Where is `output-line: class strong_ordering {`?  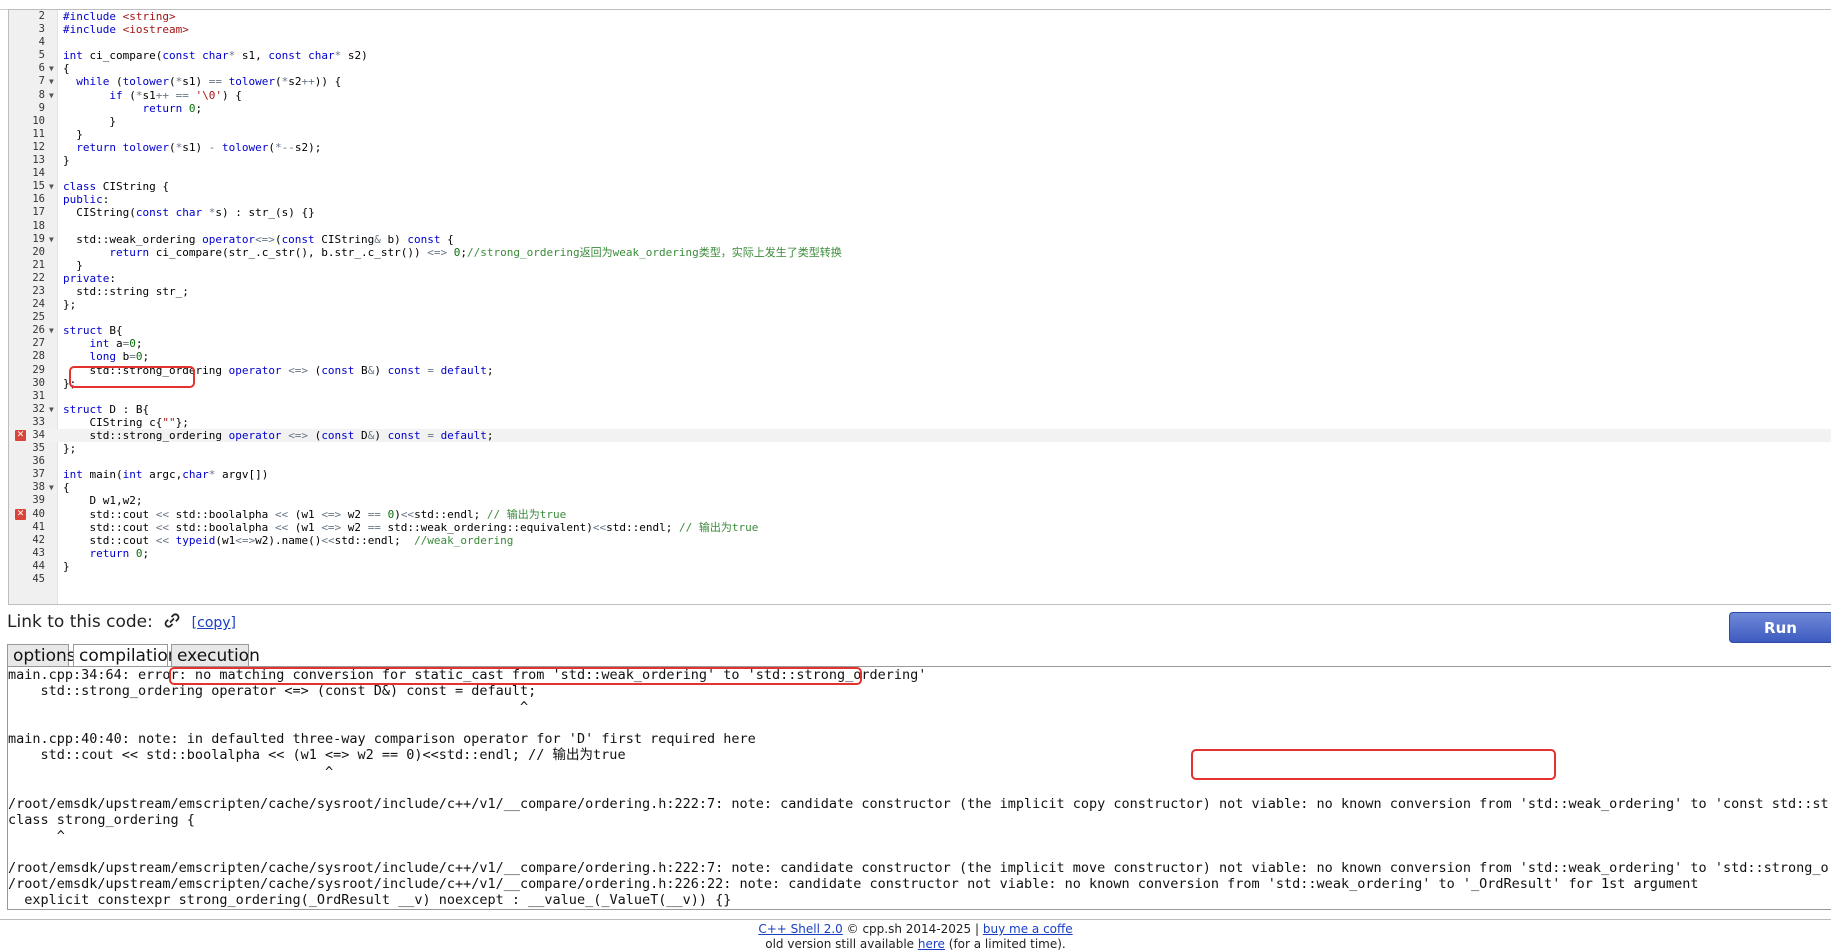 output-line: class strong_ordering { is located at coordinates (101, 819).